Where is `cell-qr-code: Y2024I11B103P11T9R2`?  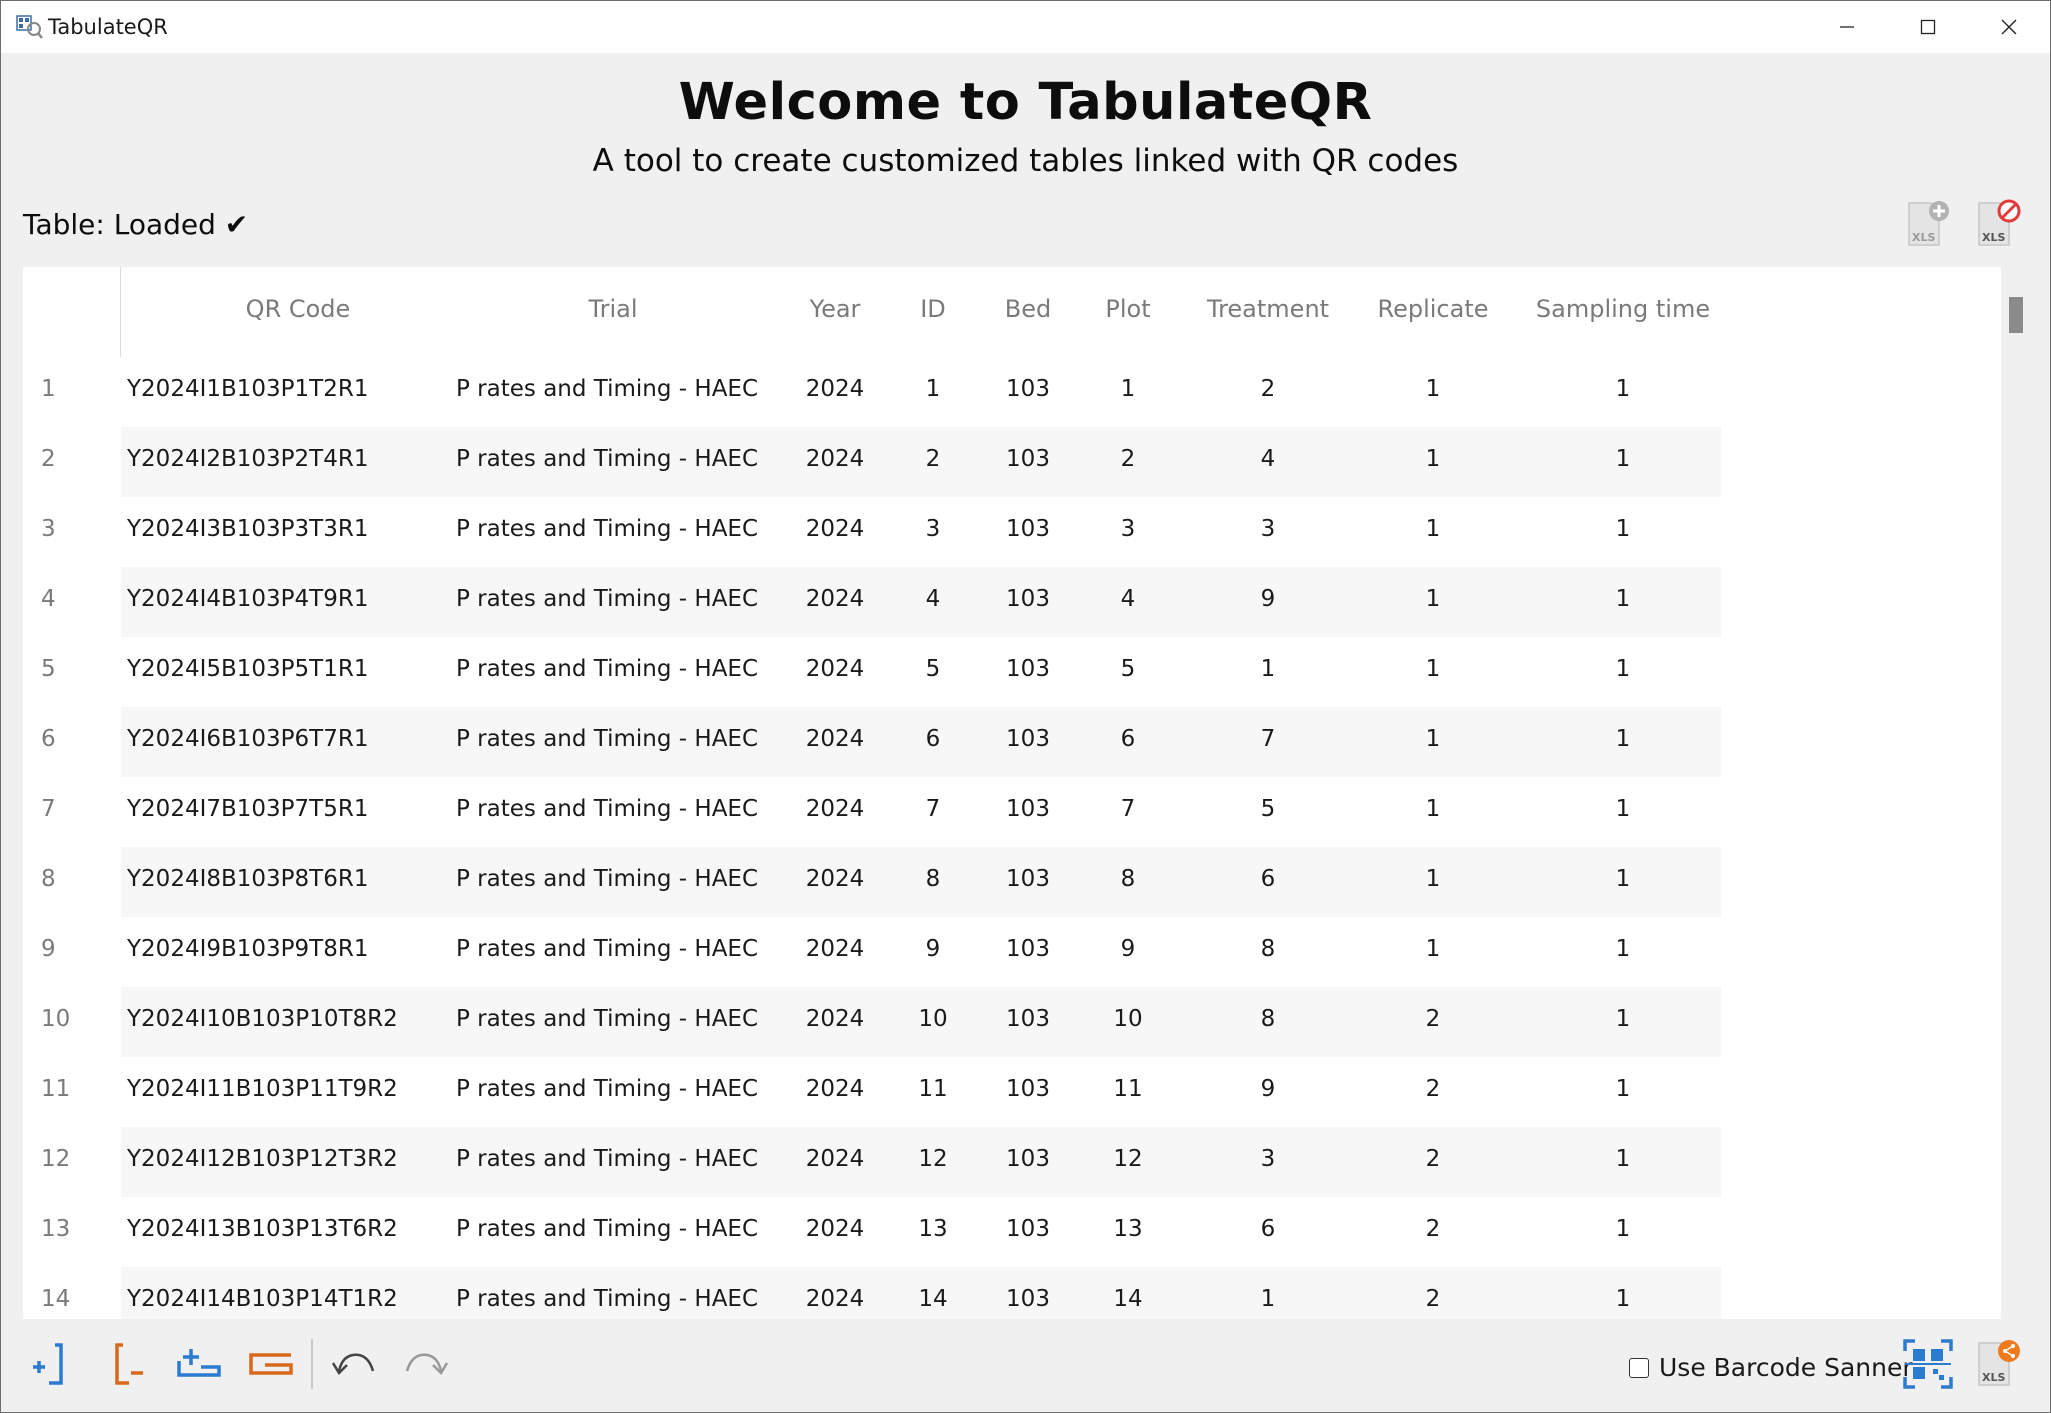 cell-qr-code: Y2024I11B103P11T9R2 is located at coordinates (277, 1089).